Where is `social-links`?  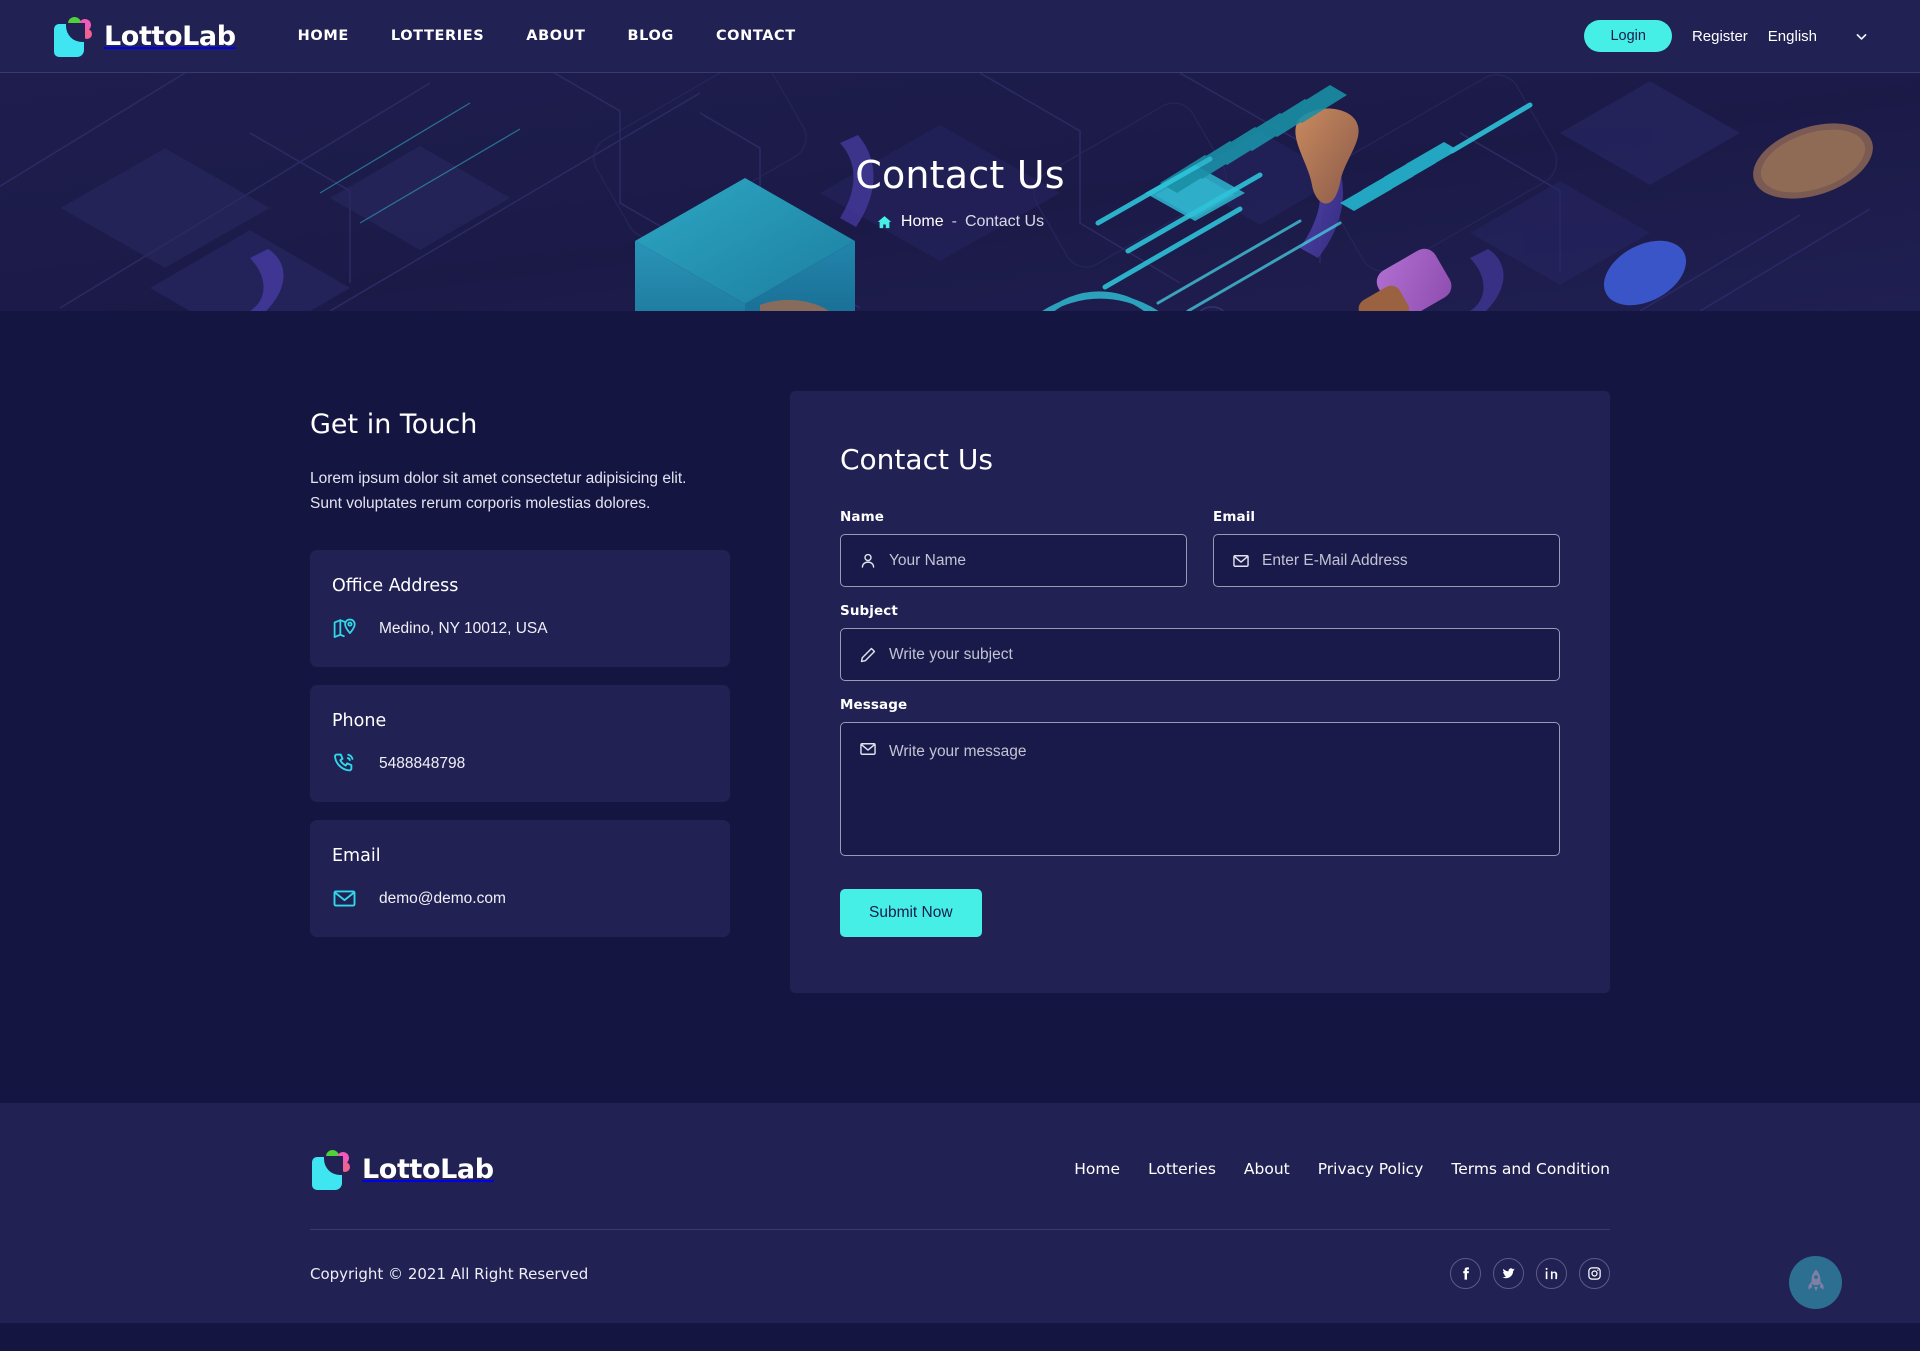 social-links is located at coordinates (1530, 1273).